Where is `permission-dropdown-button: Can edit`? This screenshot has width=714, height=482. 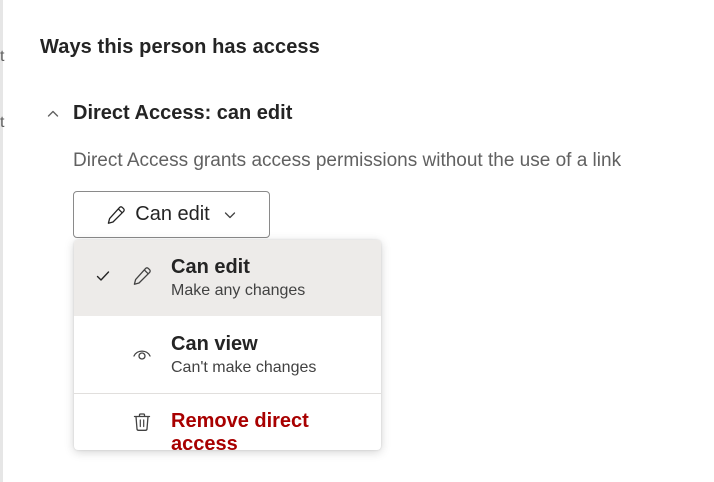 permission-dropdown-button: Can edit is located at coordinates (171, 214).